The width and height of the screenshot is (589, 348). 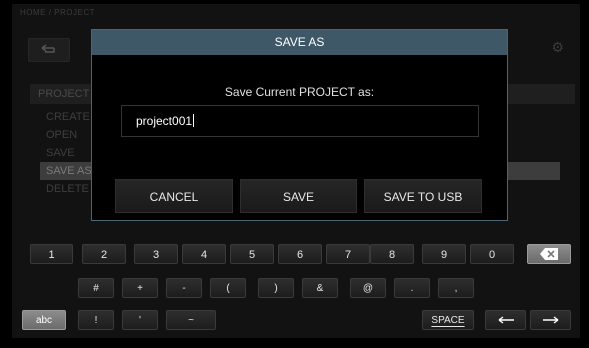 I want to click on save-button: SAVE, so click(x=298, y=196).